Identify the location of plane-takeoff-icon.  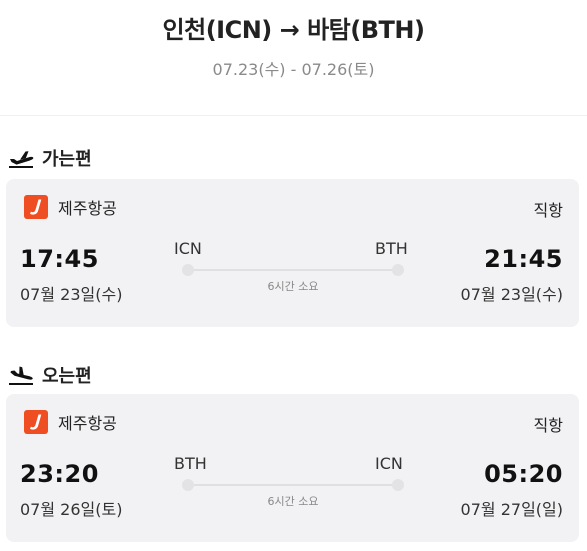
(22, 158).